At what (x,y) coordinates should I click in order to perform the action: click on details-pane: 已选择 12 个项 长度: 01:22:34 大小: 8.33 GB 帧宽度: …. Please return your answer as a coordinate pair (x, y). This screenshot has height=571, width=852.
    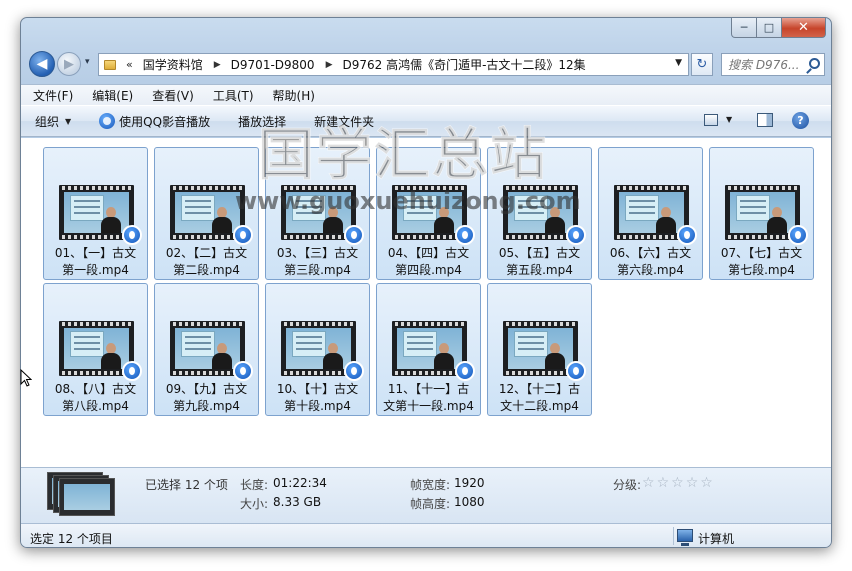
    Looking at the image, I should click on (426, 495).